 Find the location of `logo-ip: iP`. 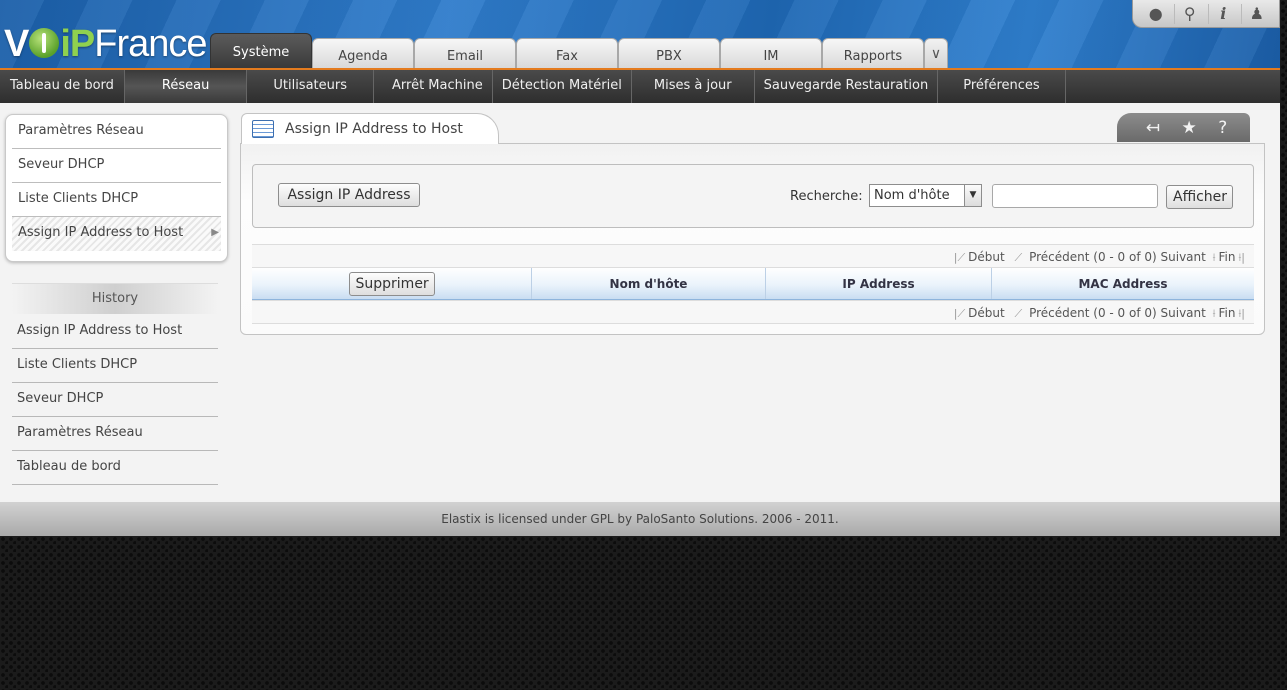

logo-ip: iP is located at coordinates (77, 44).